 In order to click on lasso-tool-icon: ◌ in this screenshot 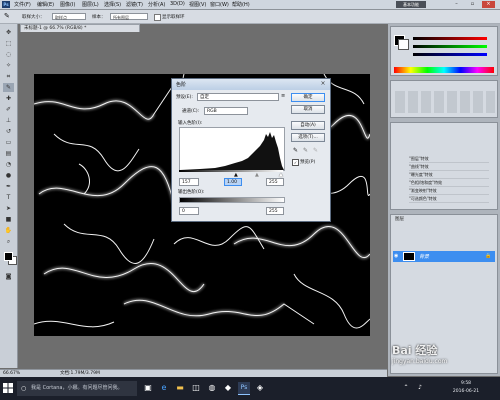, I will do `click(8, 54)`.